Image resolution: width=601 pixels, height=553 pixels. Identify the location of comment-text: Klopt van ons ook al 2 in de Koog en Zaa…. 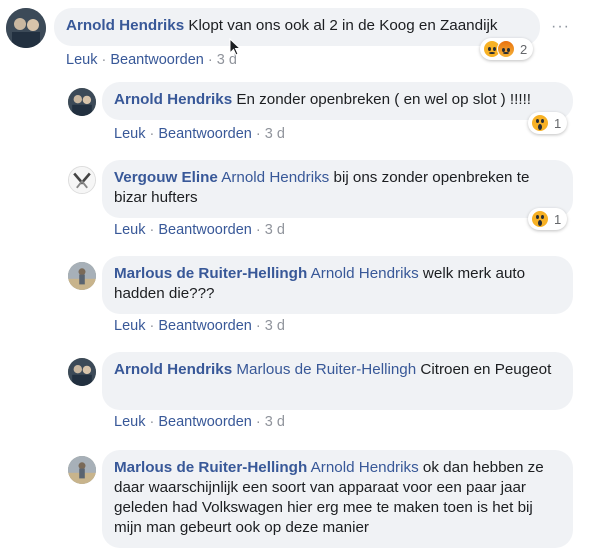
(343, 25).